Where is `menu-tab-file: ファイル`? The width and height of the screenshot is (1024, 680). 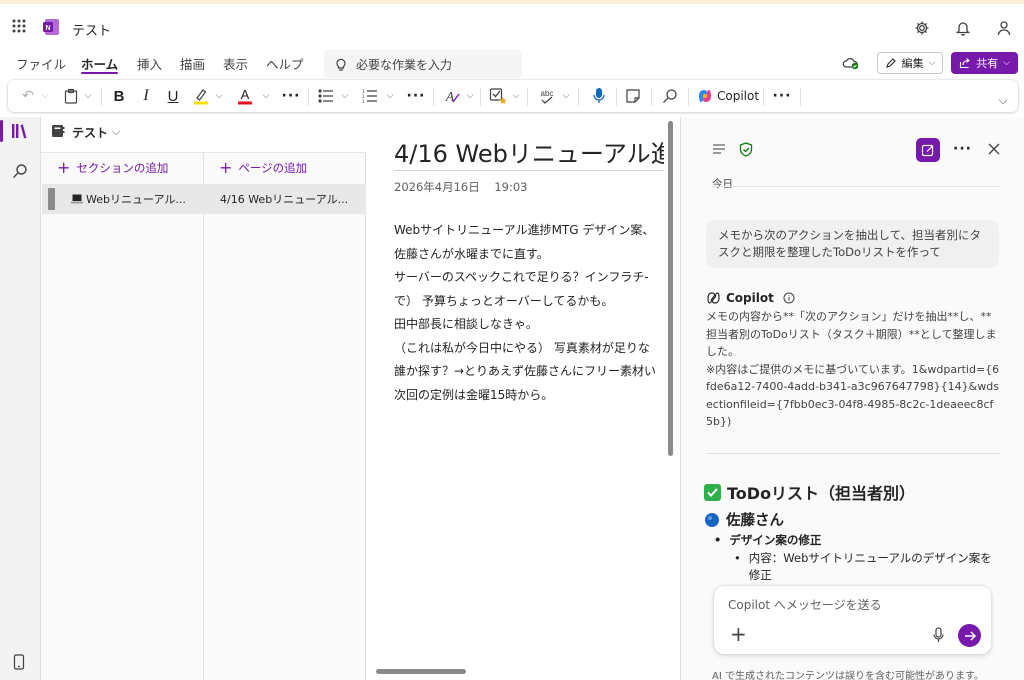
menu-tab-file: ファイル is located at coordinates (41, 63).